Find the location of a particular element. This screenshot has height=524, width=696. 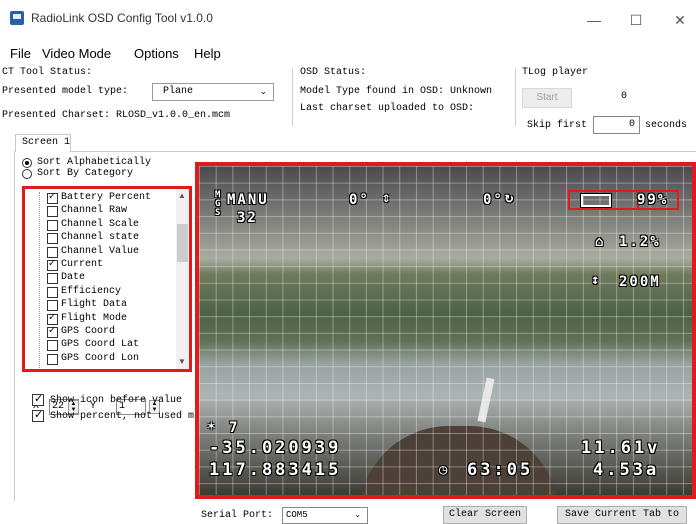

maximize-button: ☐ is located at coordinates (636, 20).